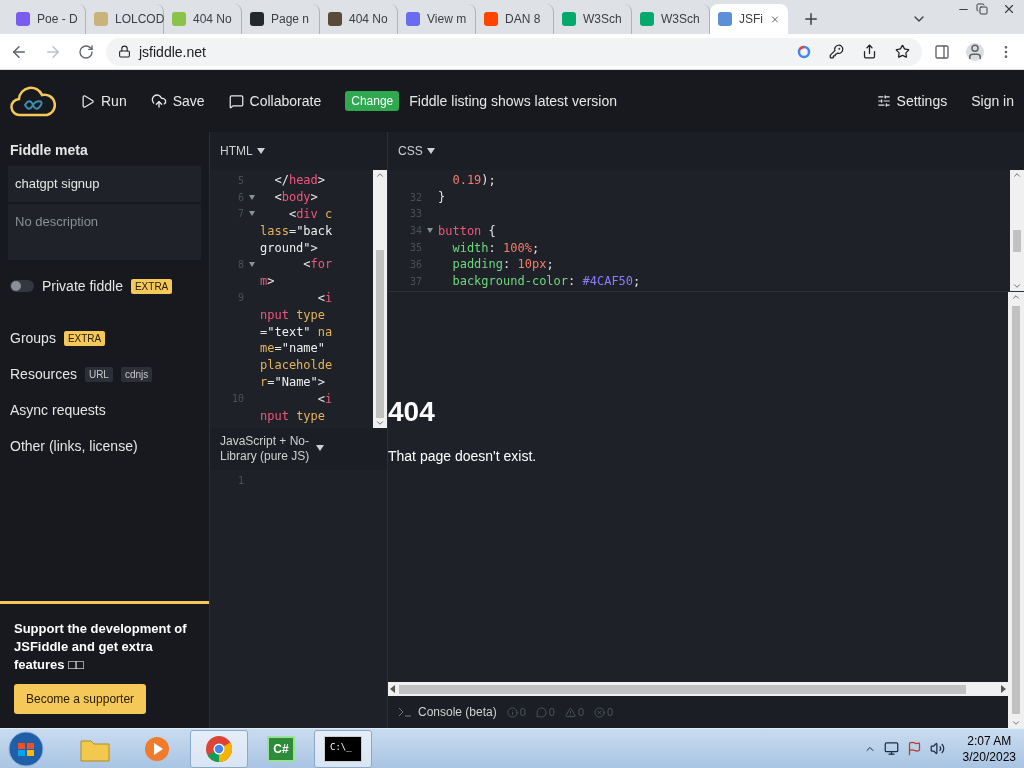  Describe the element at coordinates (157, 748) in the screenshot. I see `media-player-icon` at that location.